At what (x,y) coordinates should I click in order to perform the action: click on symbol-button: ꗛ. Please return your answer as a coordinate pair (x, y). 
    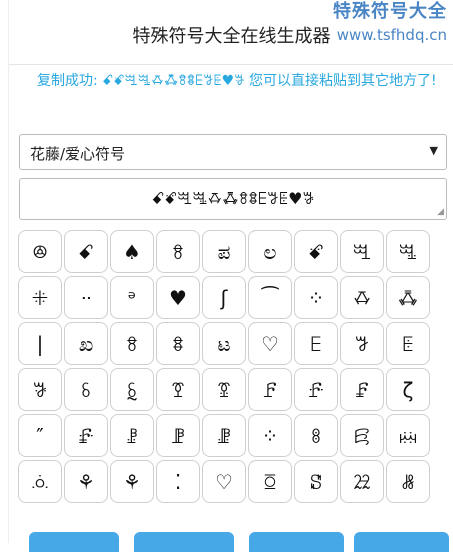
    Looking at the image, I should click on (362, 435).